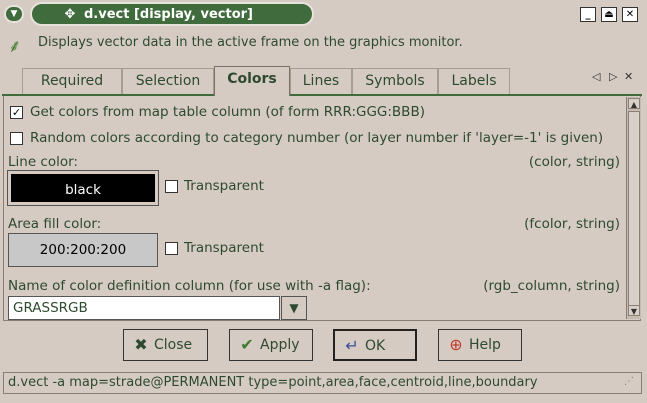 This screenshot has height=403, width=647. Describe the element at coordinates (280, 345) in the screenshot. I see `apply-button-label: Apply` at that location.